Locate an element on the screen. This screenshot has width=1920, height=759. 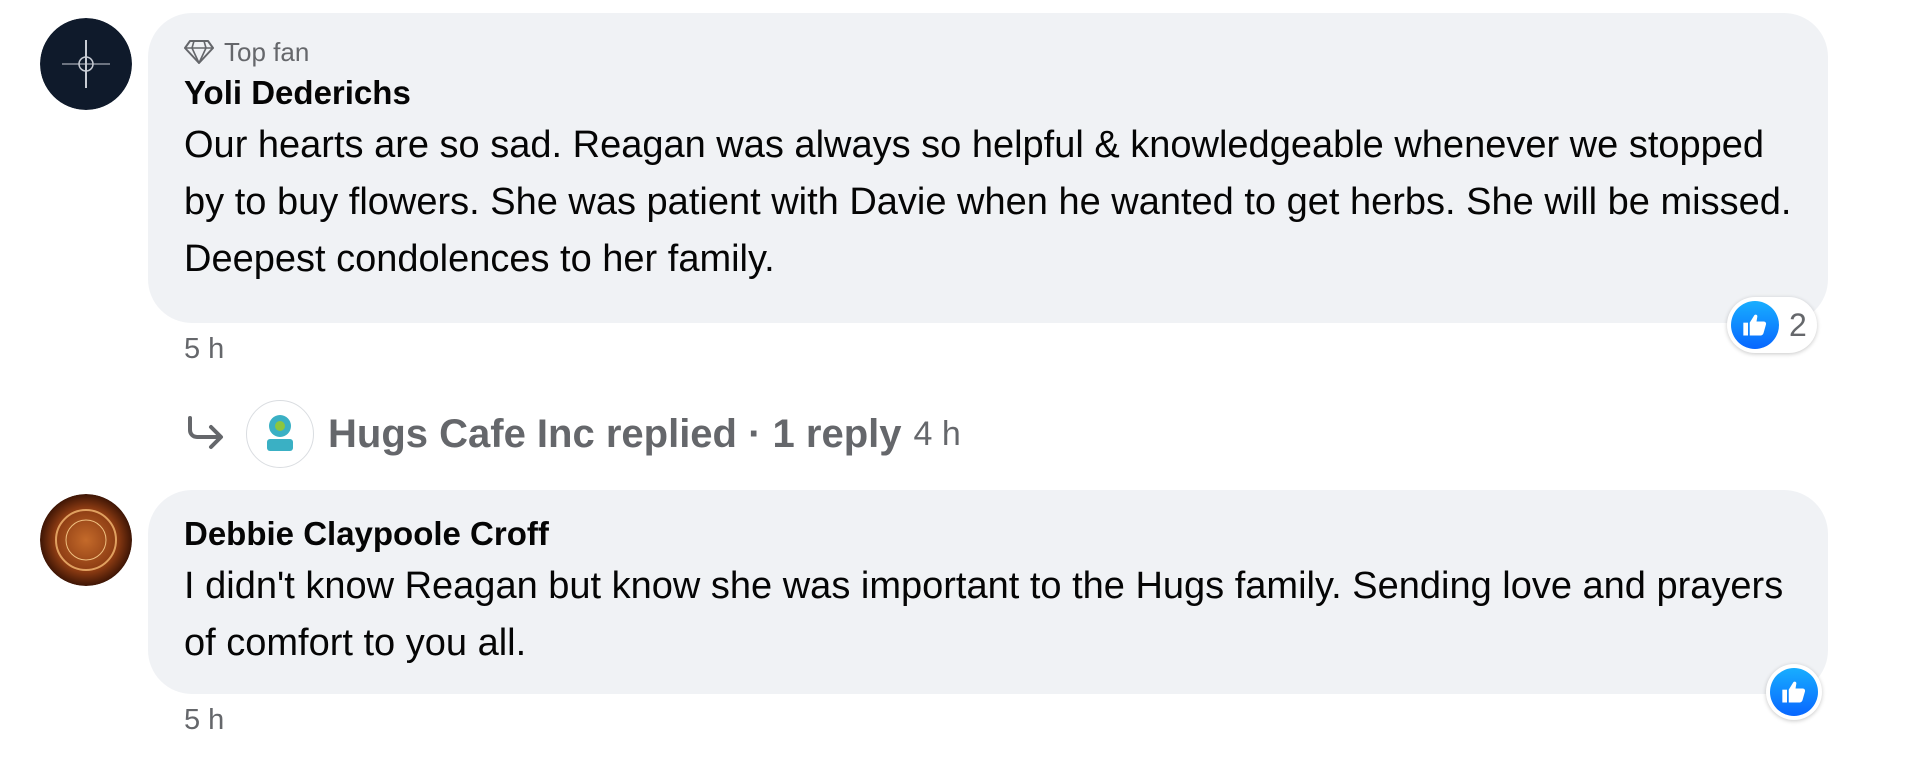
replies-summary: Hugs Cafe Inc replied · 1 reply 4 h is located at coordinates (572, 434).